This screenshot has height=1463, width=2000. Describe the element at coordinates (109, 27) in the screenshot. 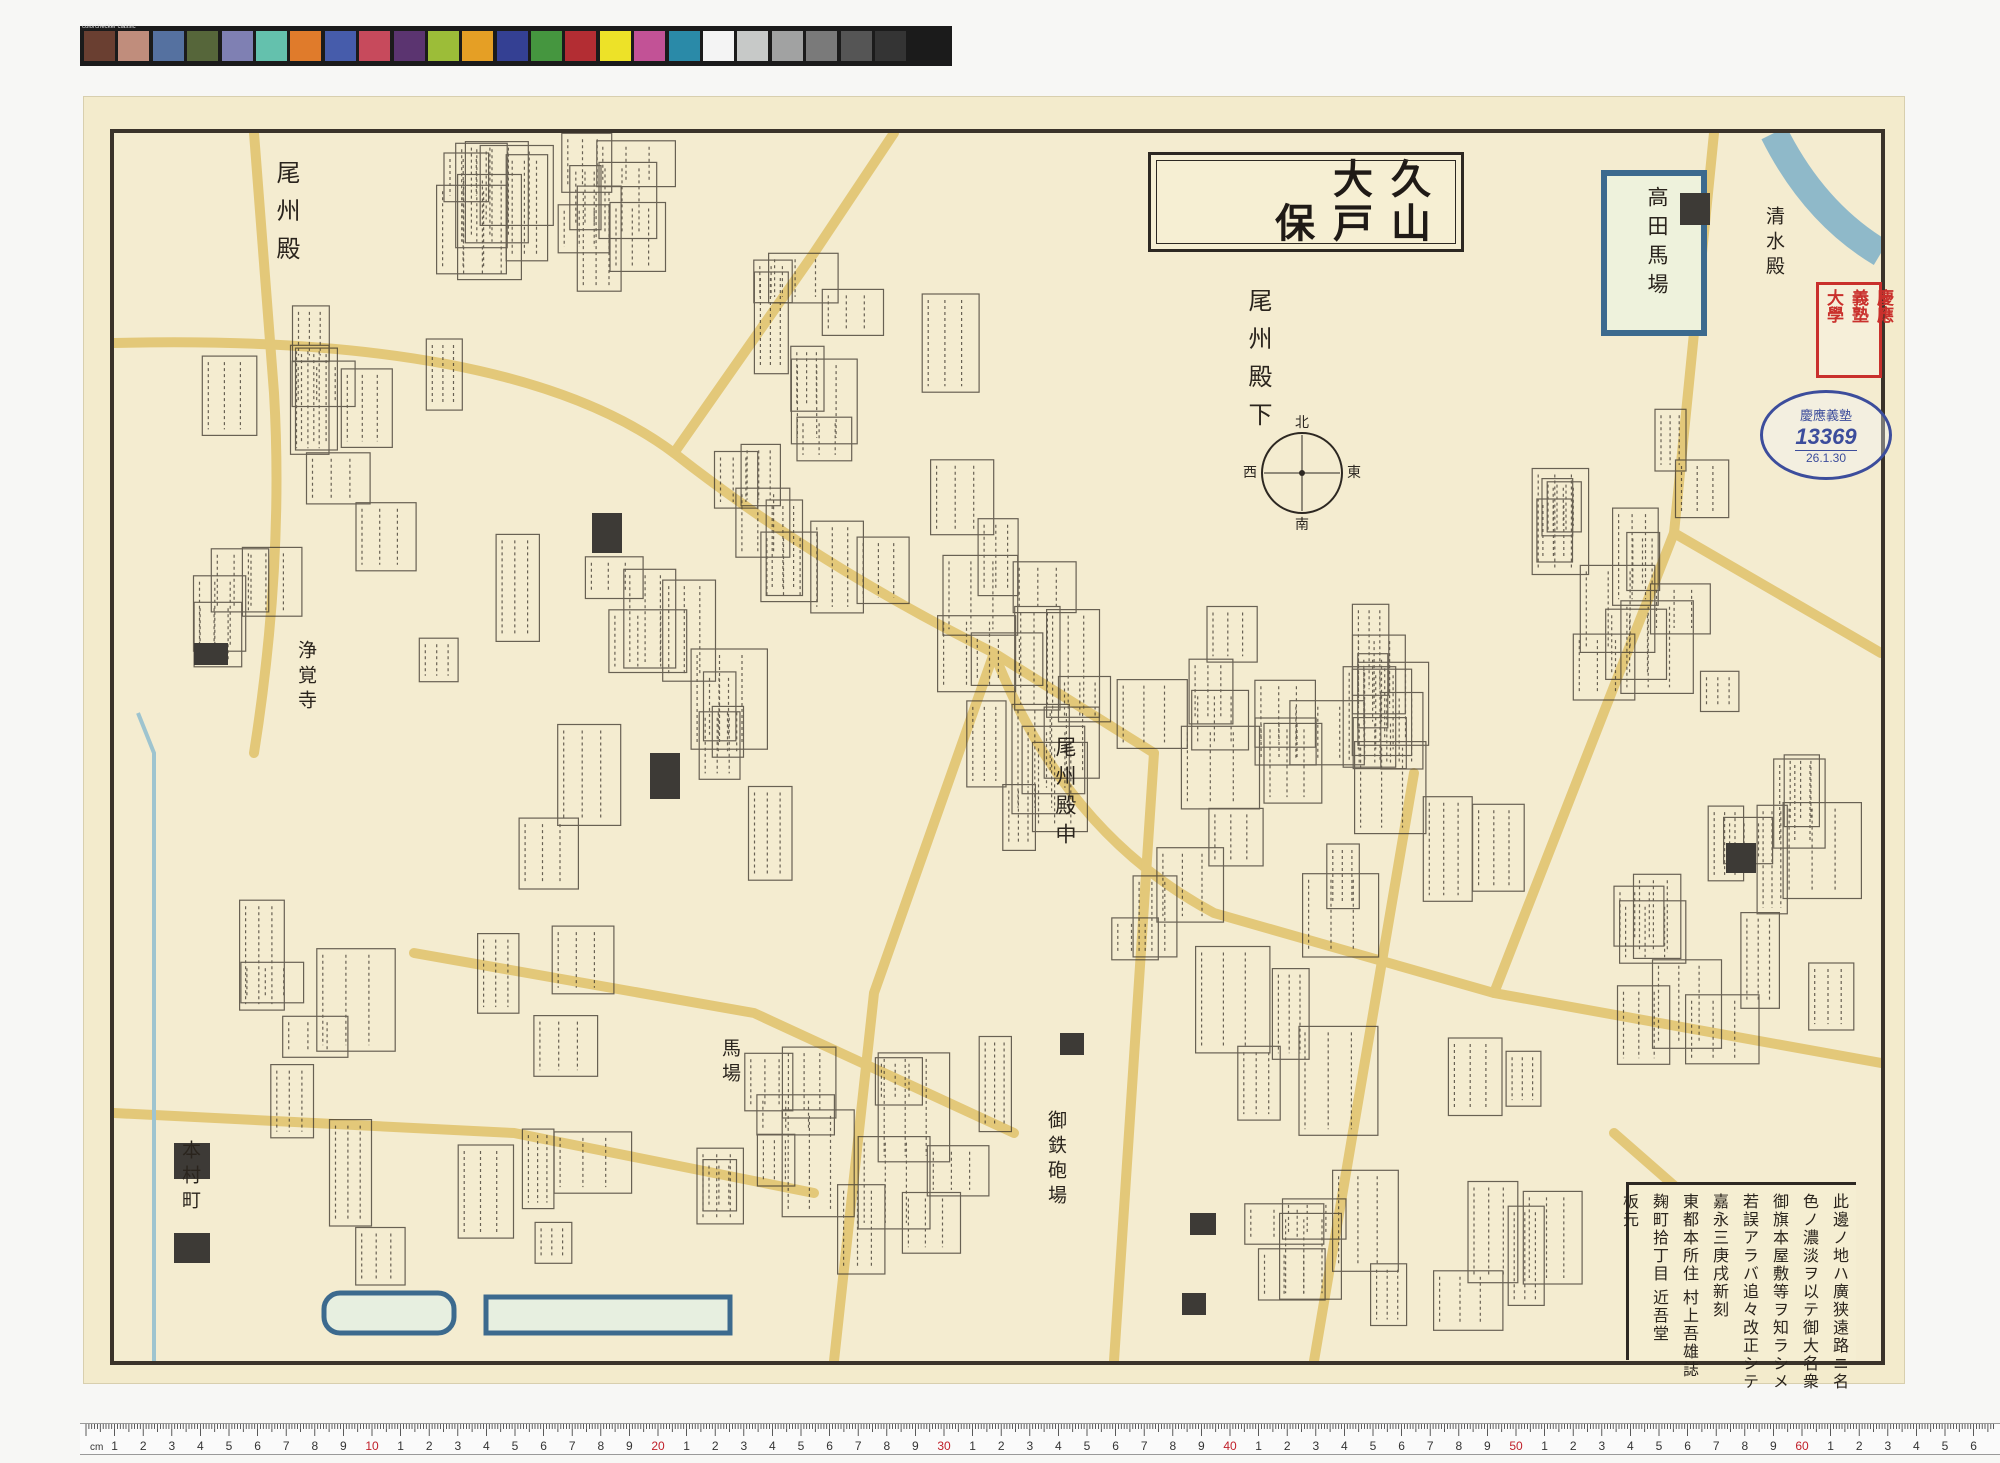

I see `color-checker-label: colorchecker classic` at that location.